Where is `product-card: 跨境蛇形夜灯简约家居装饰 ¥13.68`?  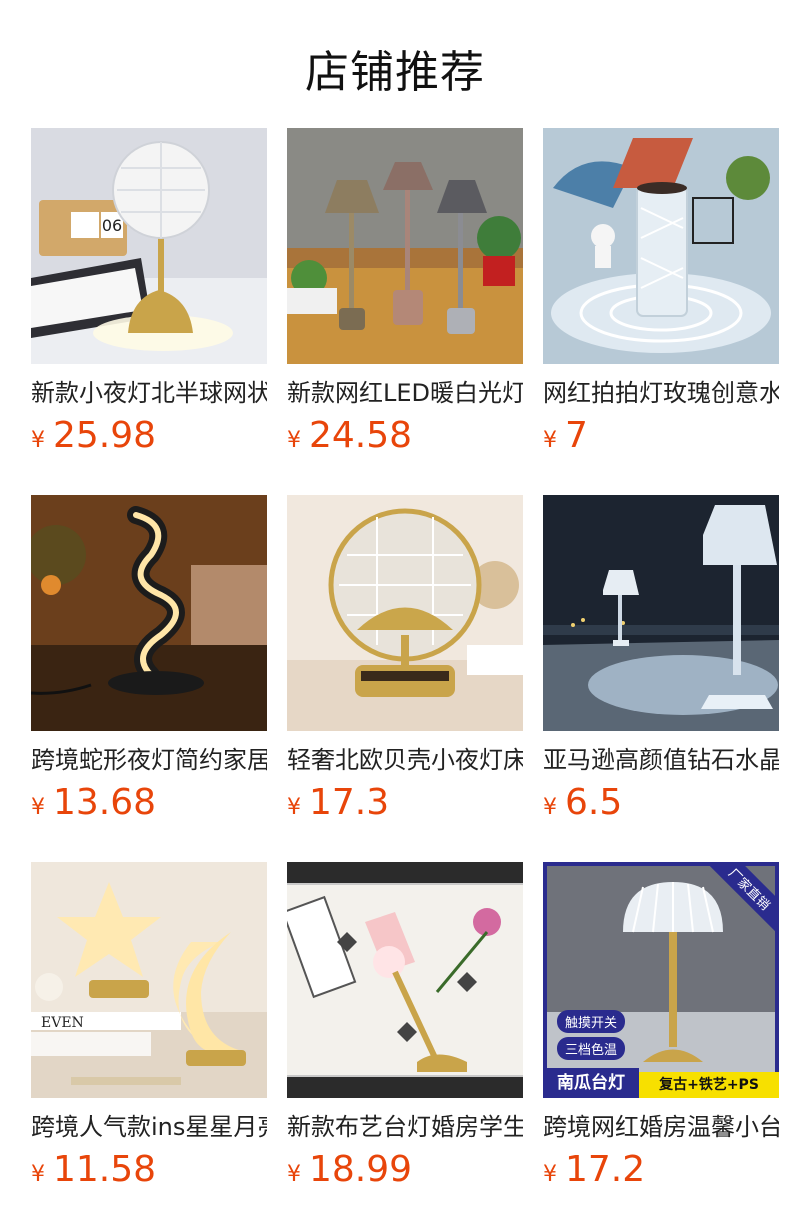 product-card: 跨境蛇形夜灯简约家居装饰 ¥13.68 is located at coordinates (149, 678).